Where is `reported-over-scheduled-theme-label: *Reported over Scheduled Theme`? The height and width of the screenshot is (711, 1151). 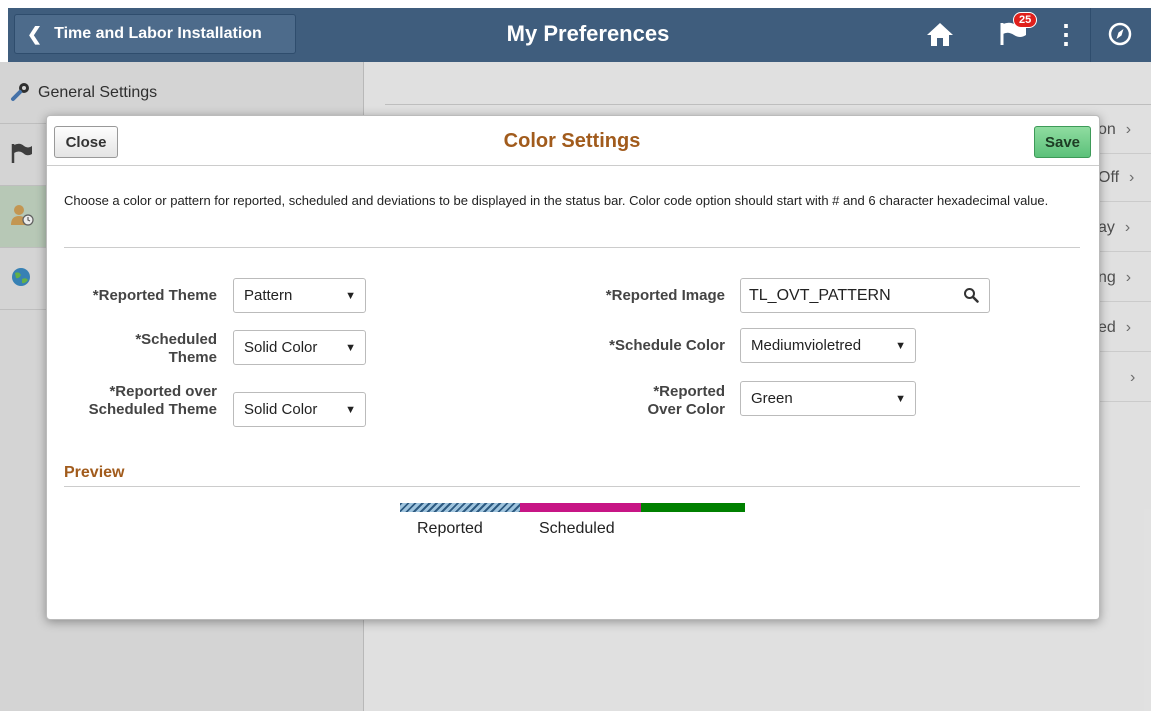 reported-over-scheduled-theme-label: *Reported over Scheduled Theme is located at coordinates (132, 401).